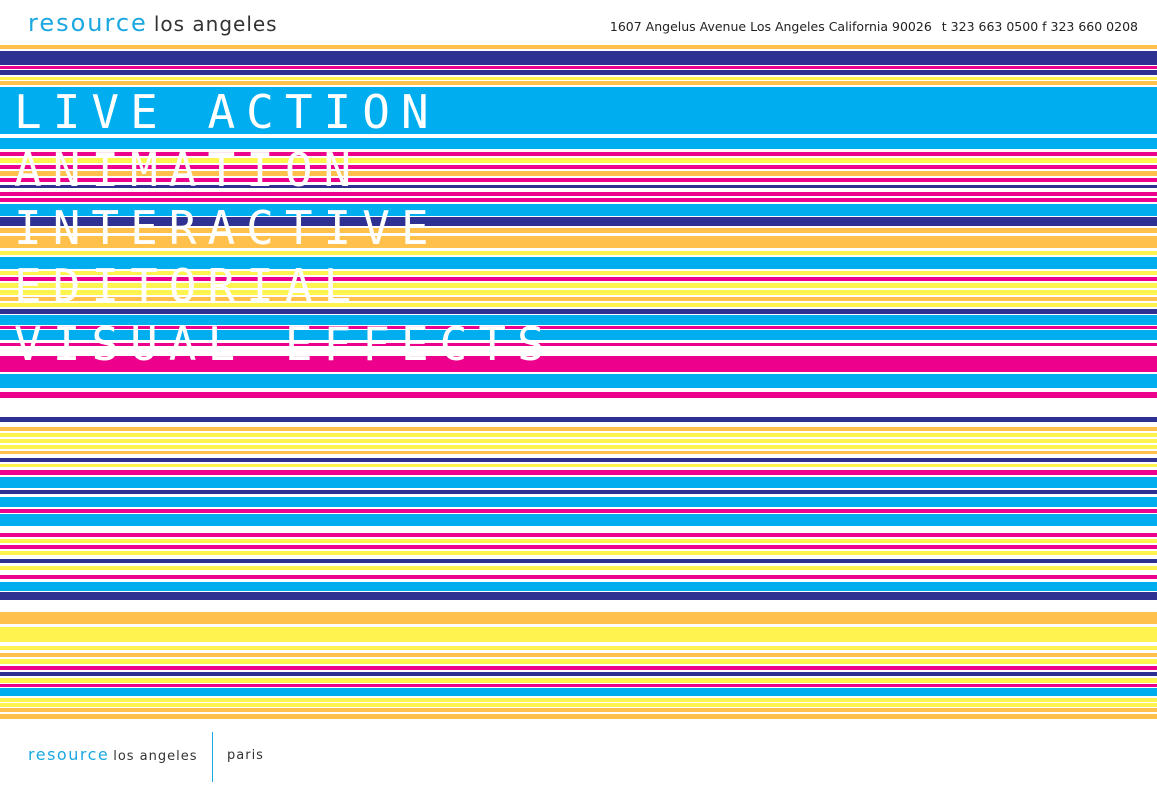 This screenshot has width=1157, height=799. What do you see at coordinates (285, 115) in the screenshot?
I see `menu-item-live-action: LIVE ACTION` at bounding box center [285, 115].